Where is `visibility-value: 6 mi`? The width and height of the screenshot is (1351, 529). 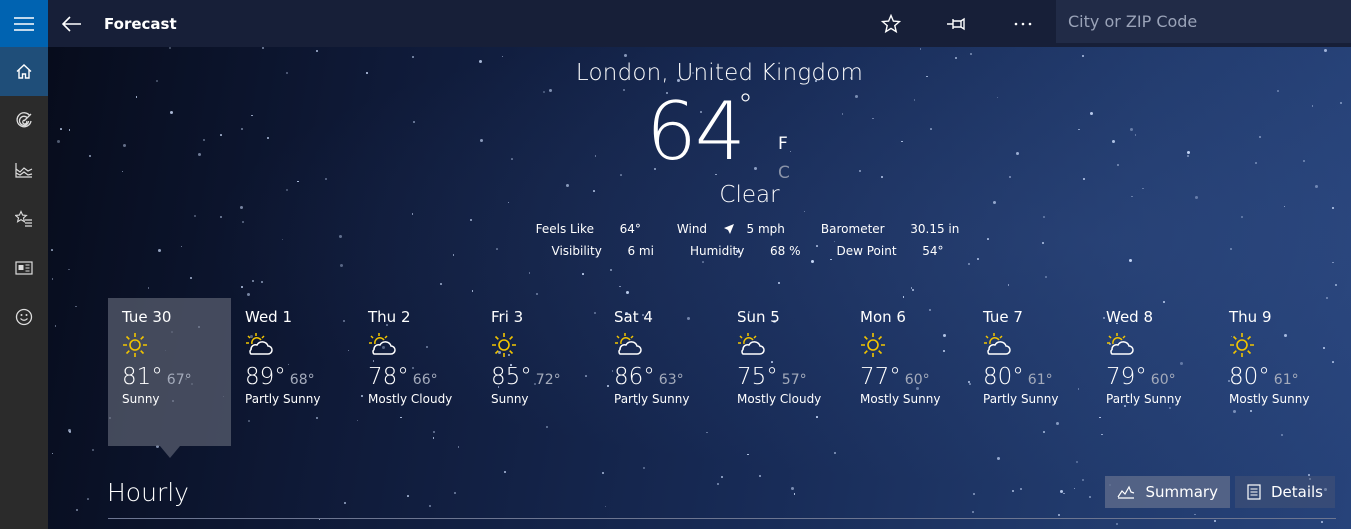
visibility-value: 6 mi is located at coordinates (640, 251).